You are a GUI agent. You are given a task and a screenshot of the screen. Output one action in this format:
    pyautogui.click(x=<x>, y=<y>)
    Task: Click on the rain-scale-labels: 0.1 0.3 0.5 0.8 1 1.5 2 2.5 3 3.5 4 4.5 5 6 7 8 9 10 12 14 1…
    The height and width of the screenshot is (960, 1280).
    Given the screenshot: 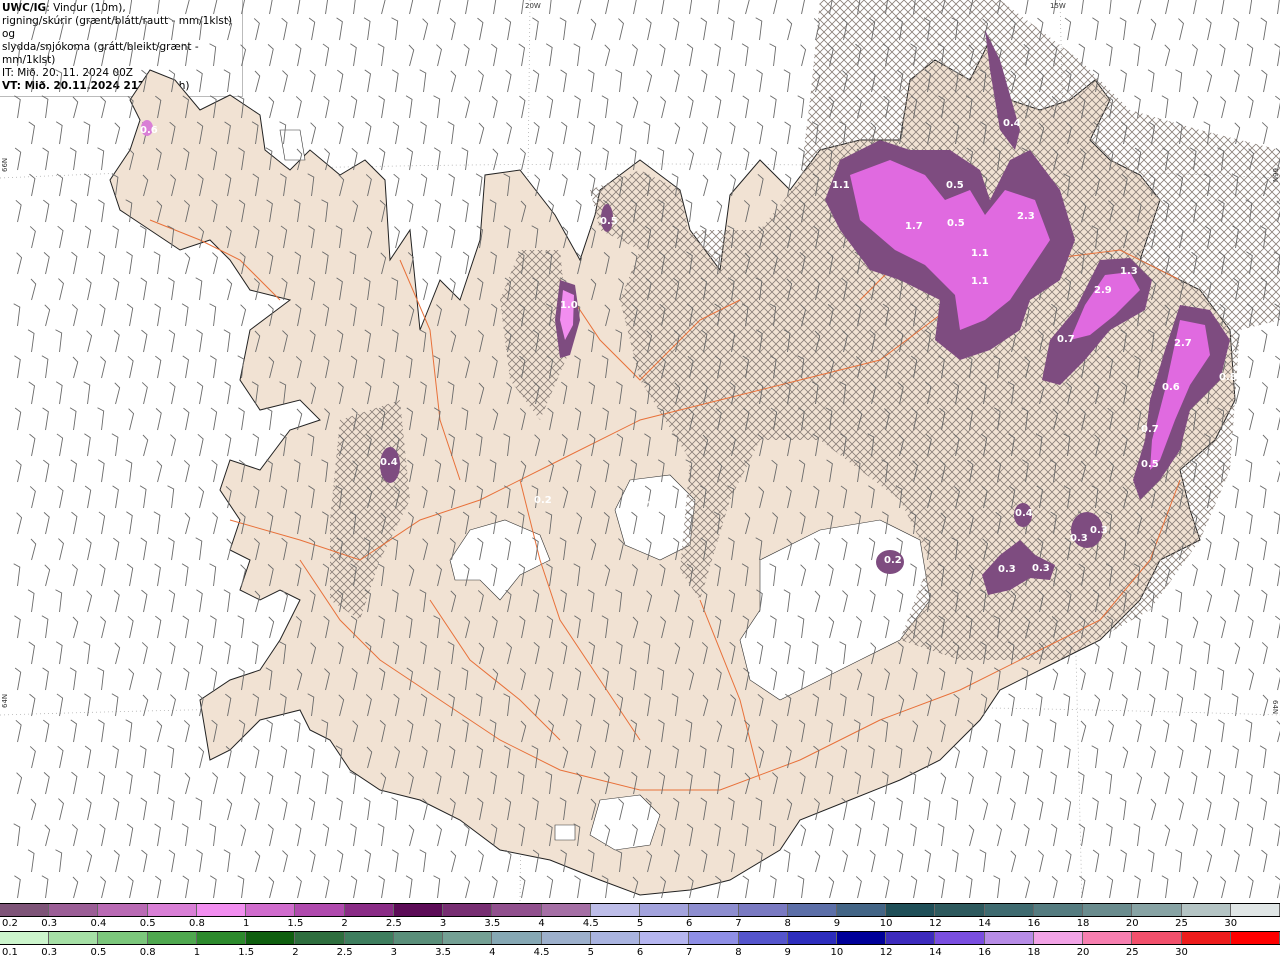 What is the action you would take?
    pyautogui.click(x=640, y=952)
    